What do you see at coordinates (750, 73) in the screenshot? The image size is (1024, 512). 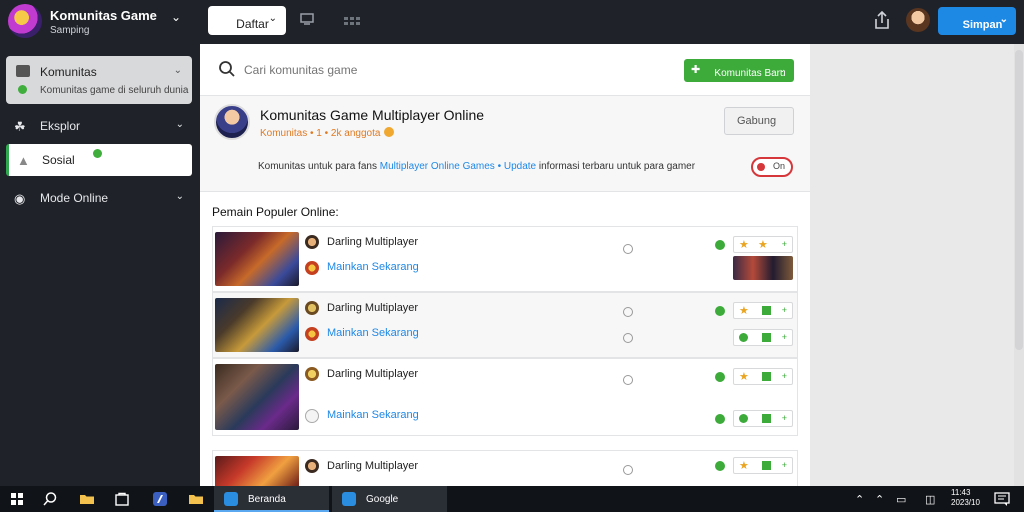 I see `new-community-label: Komunitas Baru` at bounding box center [750, 73].